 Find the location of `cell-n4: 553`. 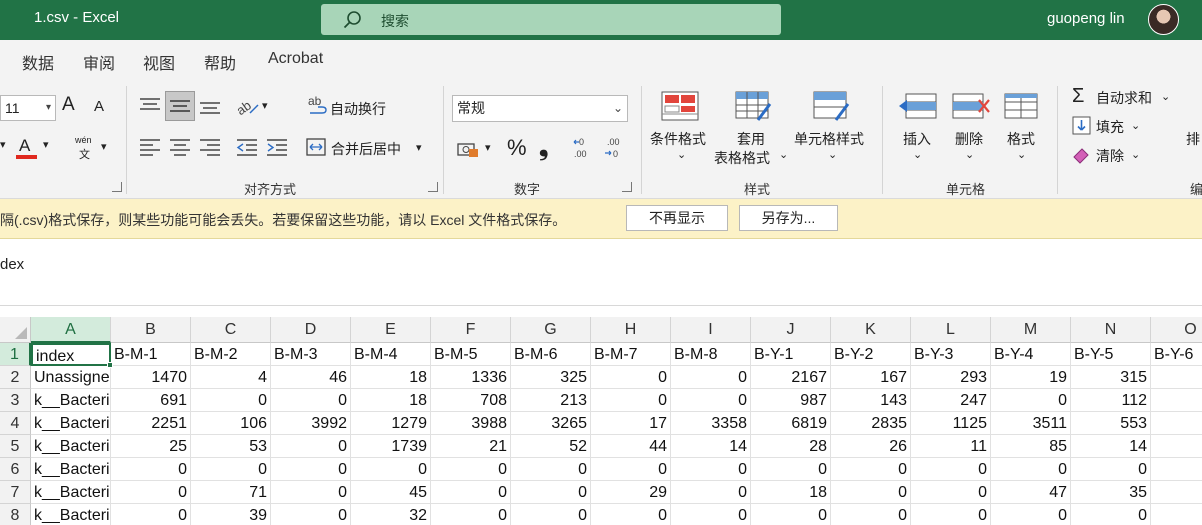

cell-n4: 553 is located at coordinates (1111, 423).